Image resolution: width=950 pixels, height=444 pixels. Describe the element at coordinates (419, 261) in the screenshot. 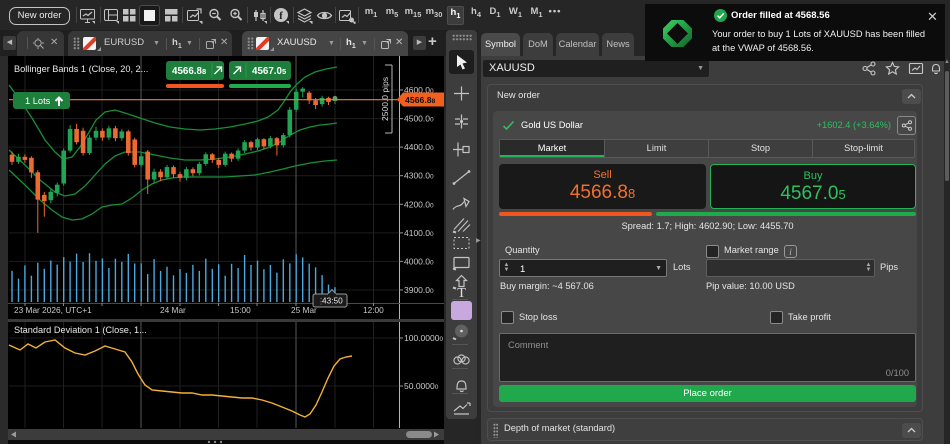

I see `svg-text: 4000.00` at that location.